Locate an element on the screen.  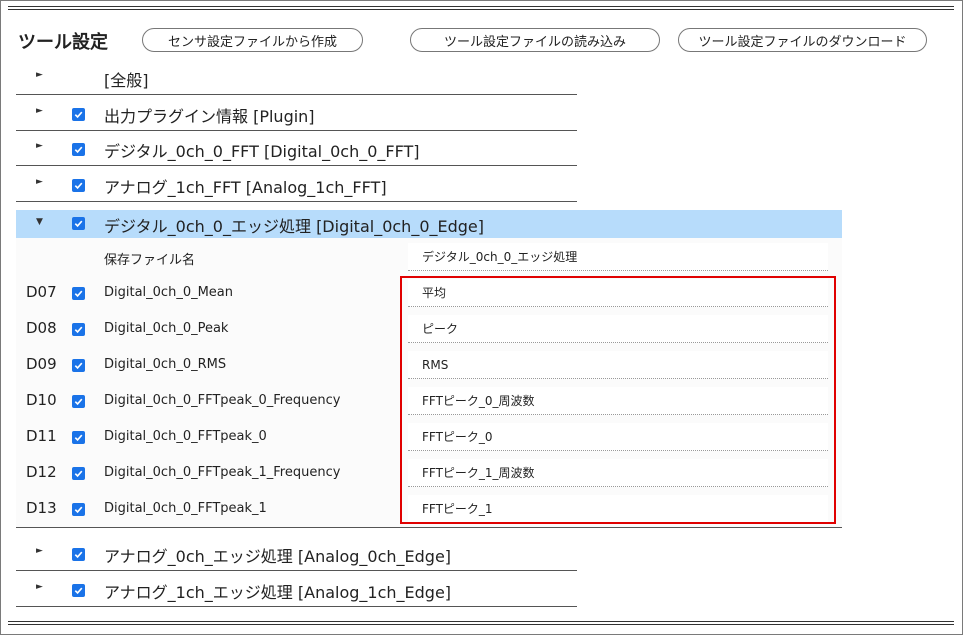
section-label: 出力プラグイン情報 [Plugin] is located at coordinates (209, 116).